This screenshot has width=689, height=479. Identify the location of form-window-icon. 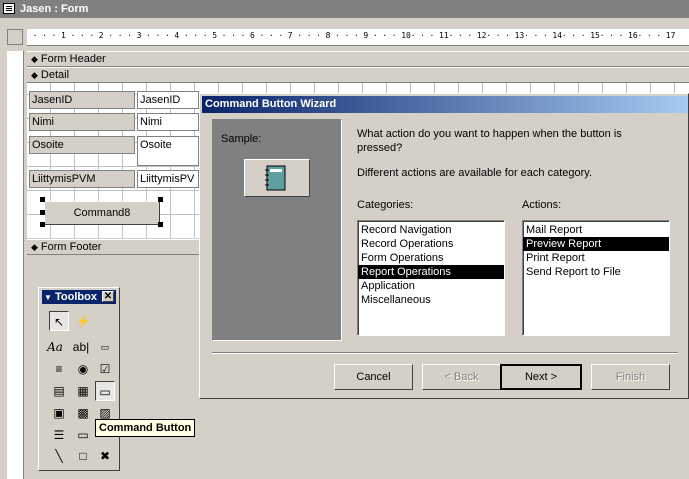
(9, 8).